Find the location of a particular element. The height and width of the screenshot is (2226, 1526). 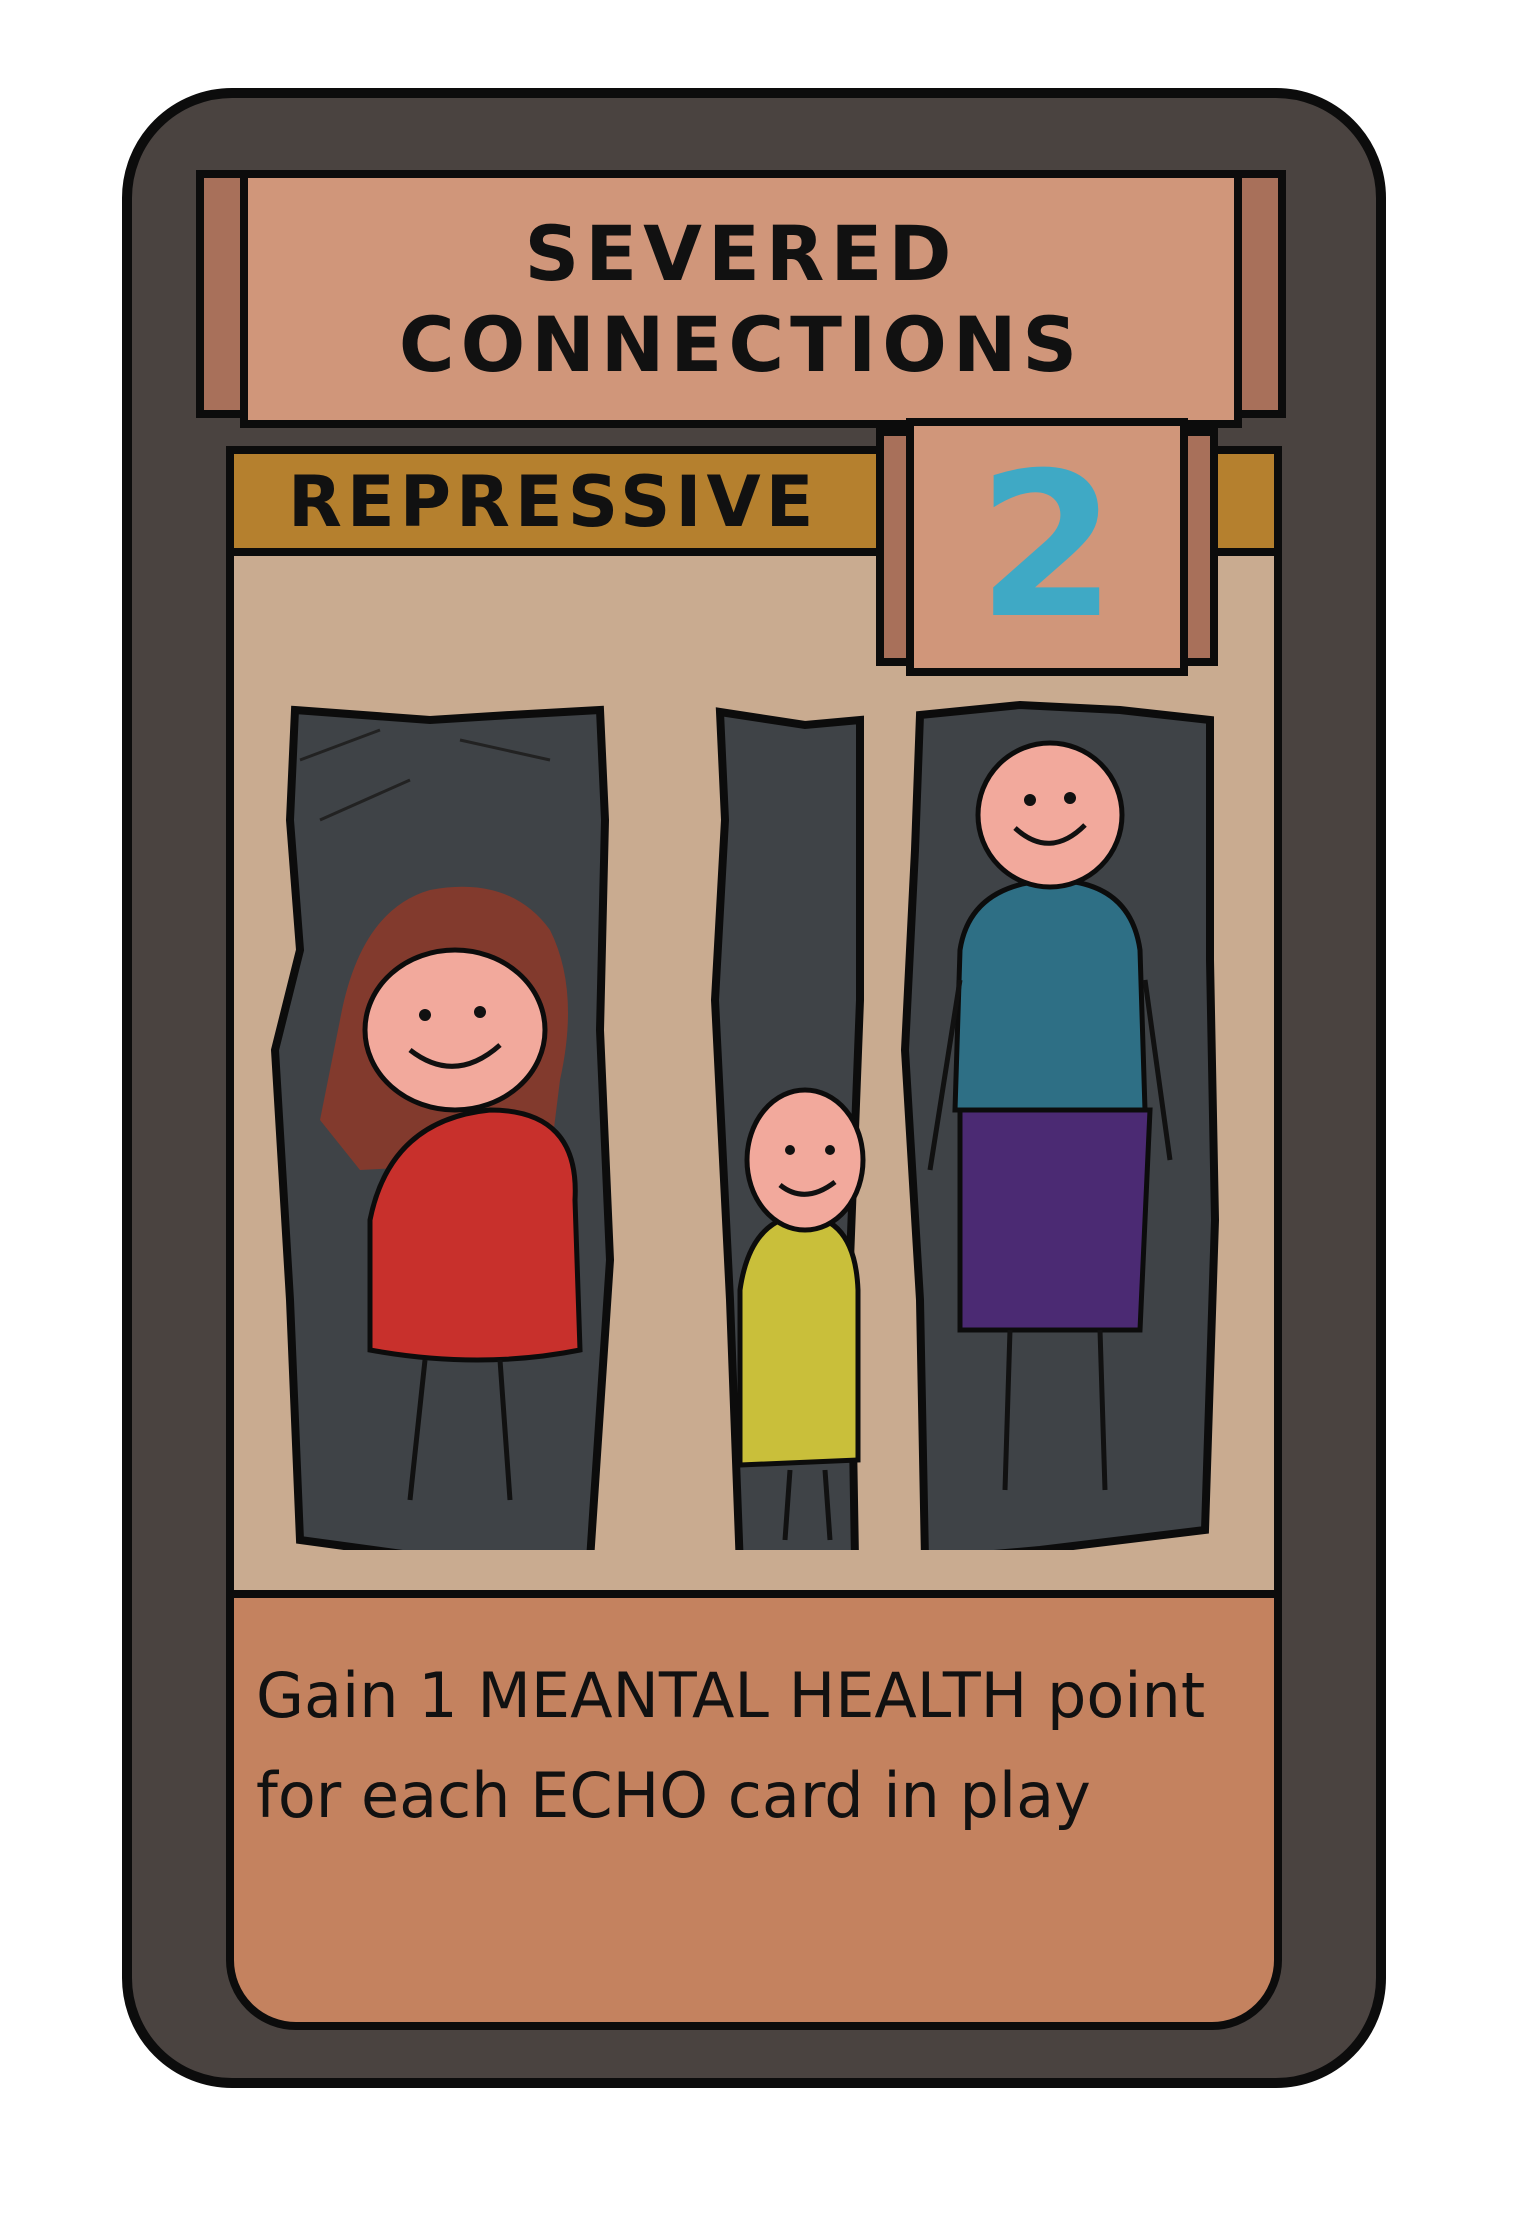

cost-value: 2 is located at coordinates (1047, 546).